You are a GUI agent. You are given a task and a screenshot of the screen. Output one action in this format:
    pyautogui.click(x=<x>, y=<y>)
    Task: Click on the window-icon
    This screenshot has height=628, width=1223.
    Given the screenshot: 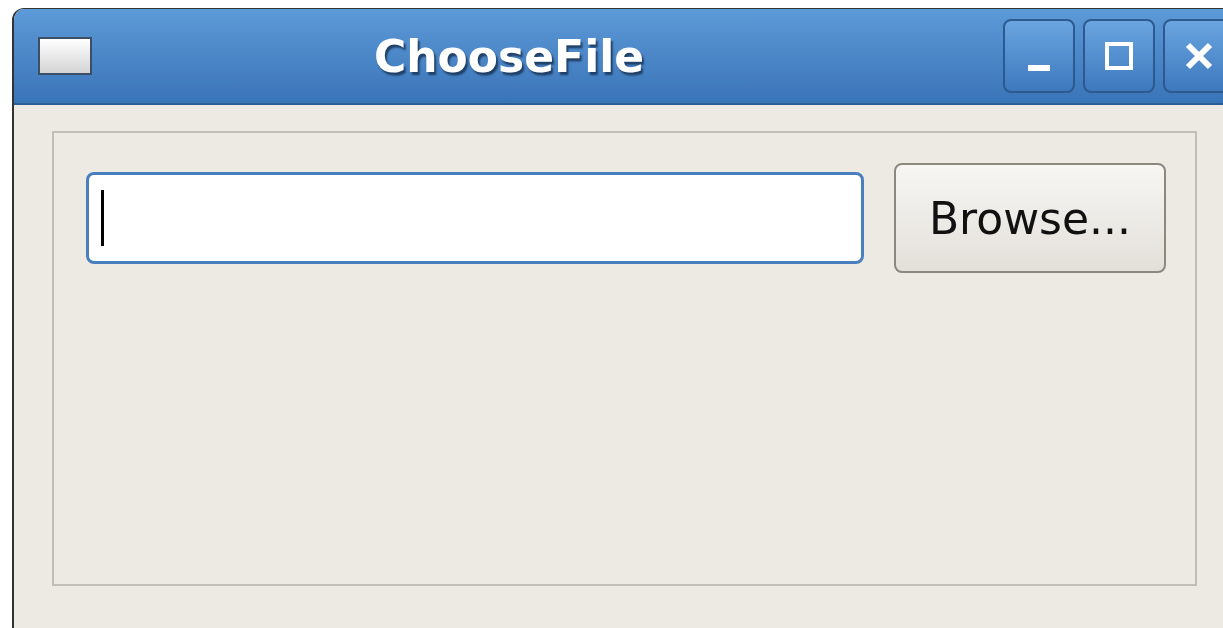 What is the action you would take?
    pyautogui.click(x=65, y=56)
    